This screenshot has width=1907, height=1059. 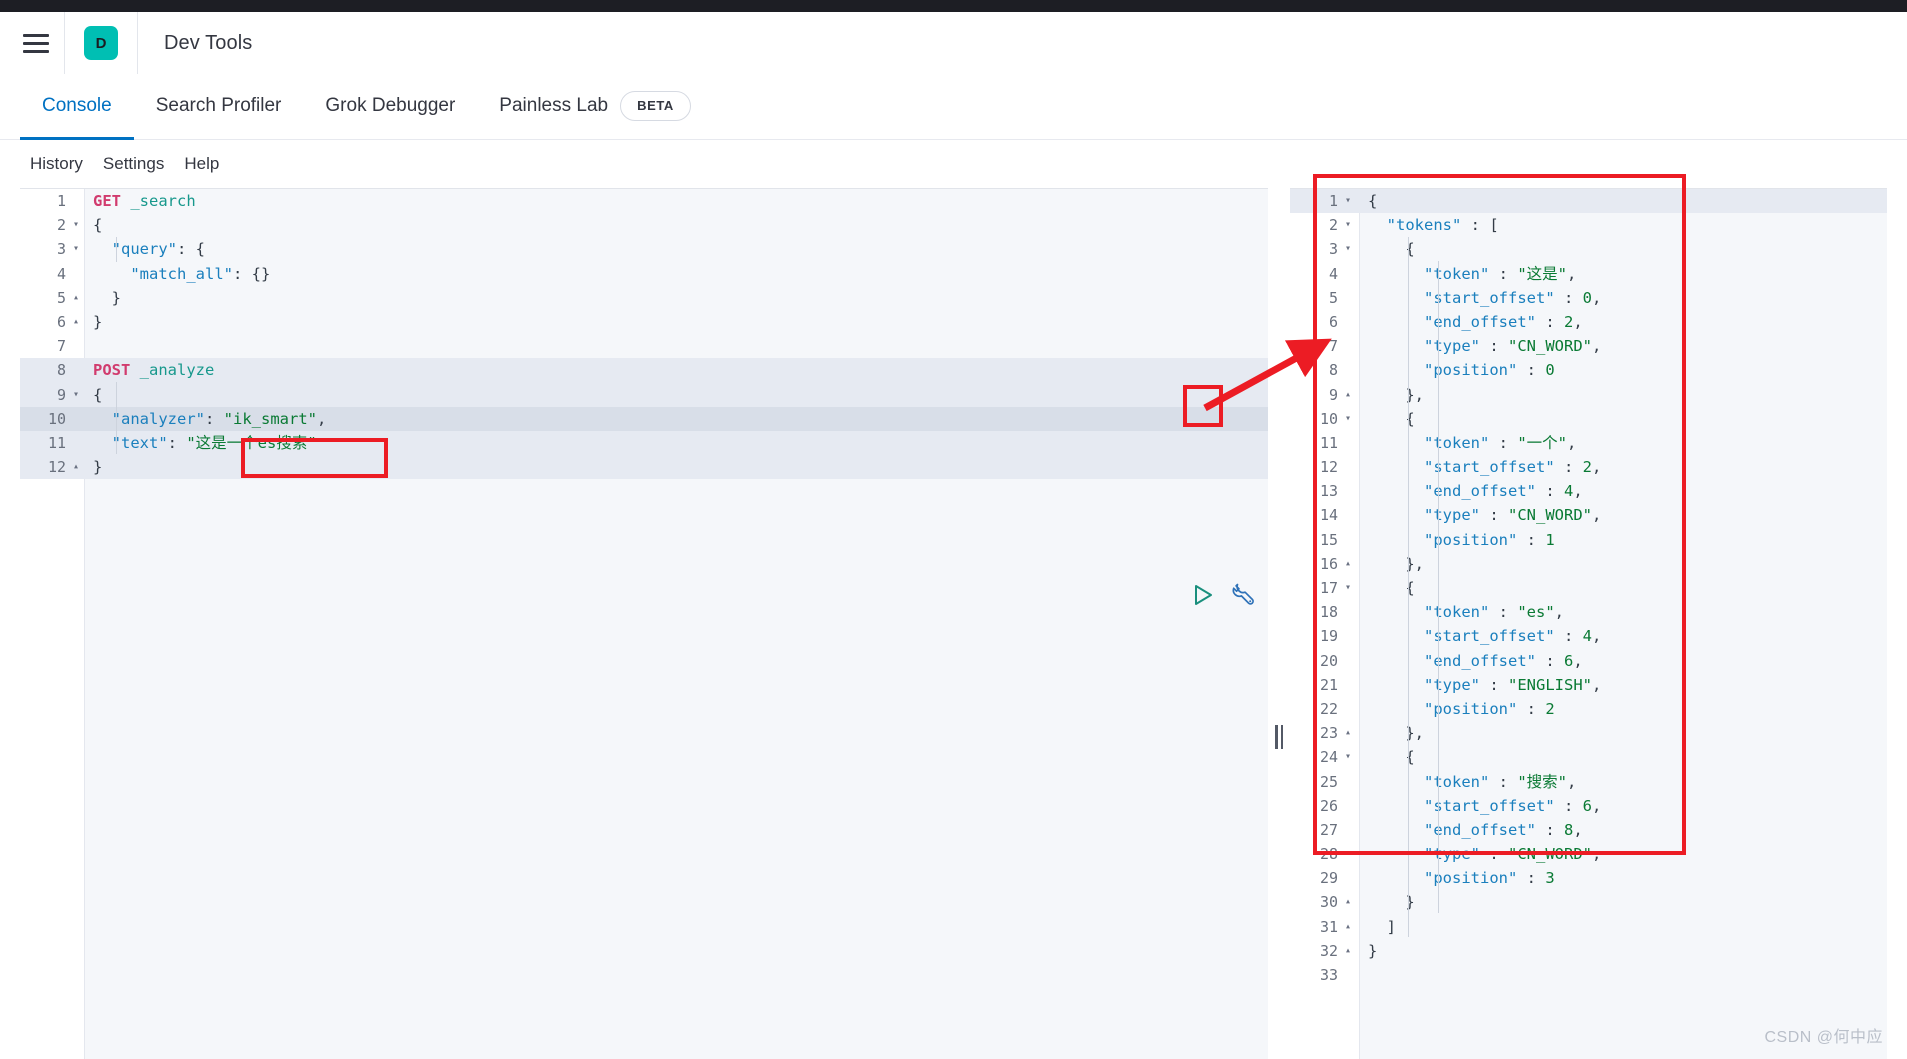 What do you see at coordinates (200, 273) in the screenshot?
I see `line-text: "match_all": {}` at bounding box center [200, 273].